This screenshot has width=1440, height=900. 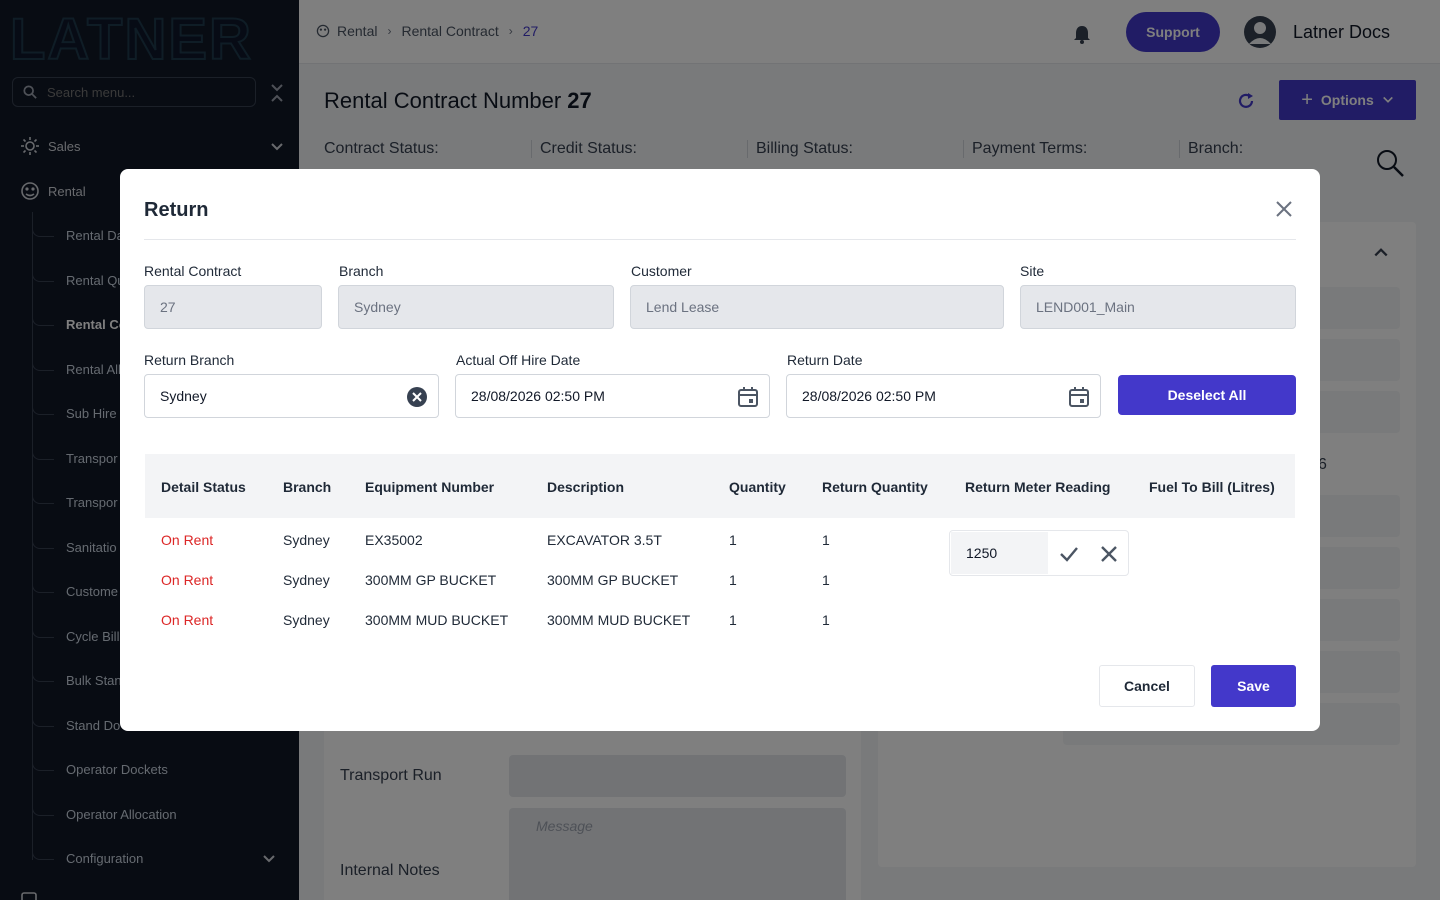 I want to click on divider, so click(x=720, y=239).